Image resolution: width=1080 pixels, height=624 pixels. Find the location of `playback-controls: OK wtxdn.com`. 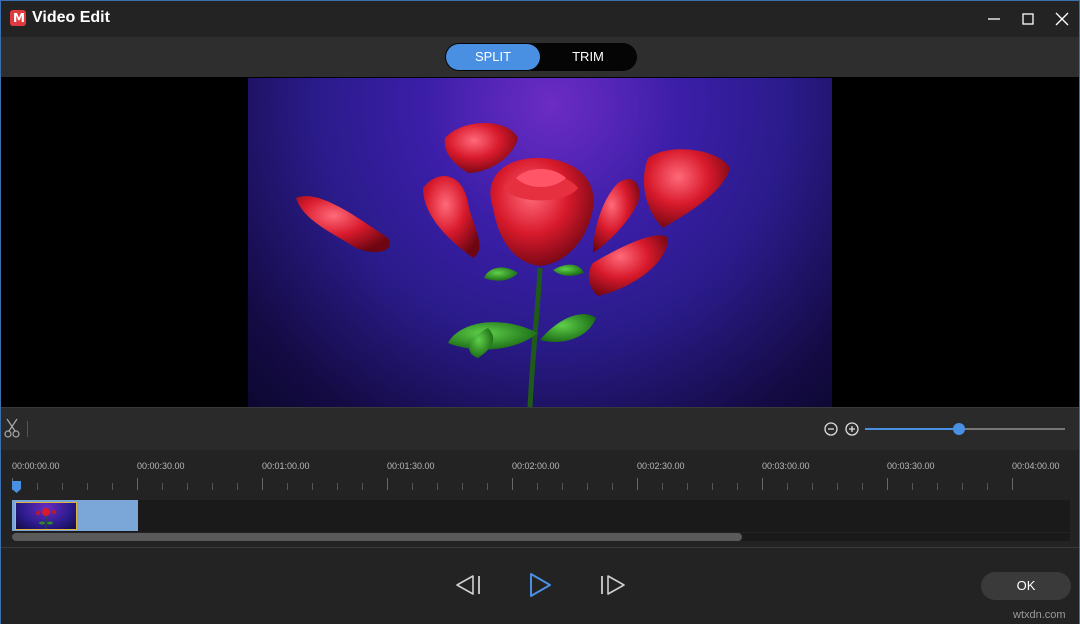

playback-controls: OK wtxdn.com is located at coordinates (540, 585).